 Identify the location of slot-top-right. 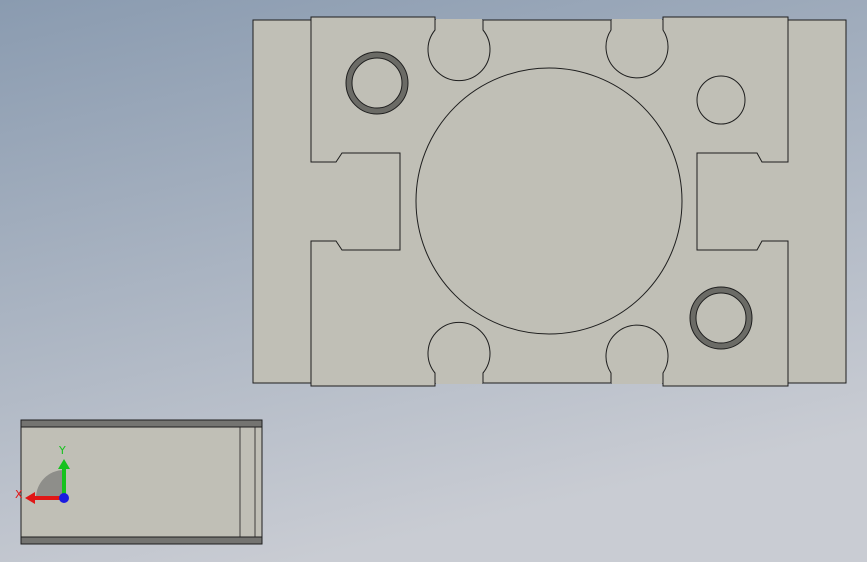
(637, 49).